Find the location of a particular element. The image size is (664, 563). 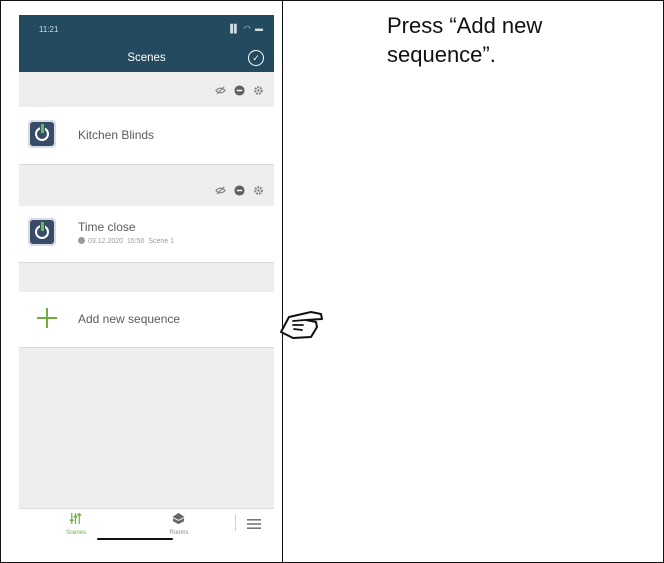

add-new-sequence-row: Add new sequence is located at coordinates (146, 320).